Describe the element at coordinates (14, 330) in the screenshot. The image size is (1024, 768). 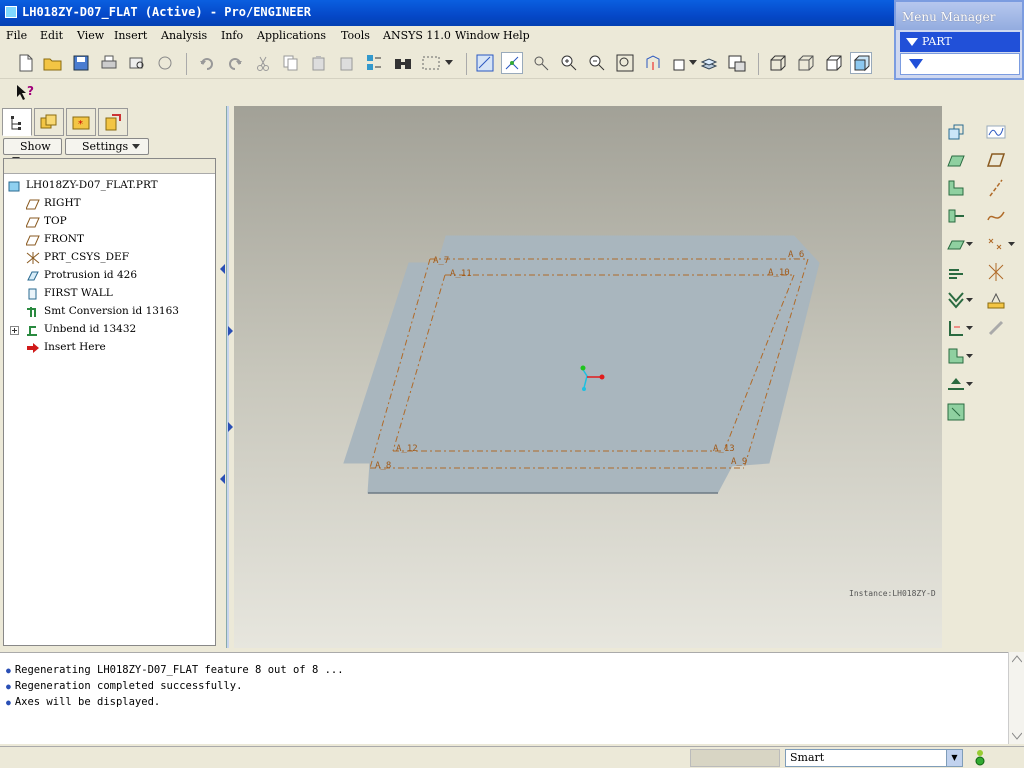
I see `expand-plus-icon` at that location.